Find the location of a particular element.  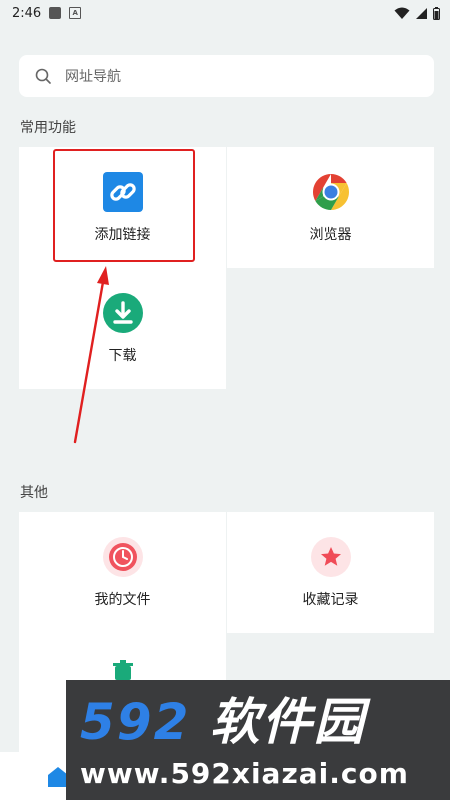

keyboard-icon: A is located at coordinates (75, 13).